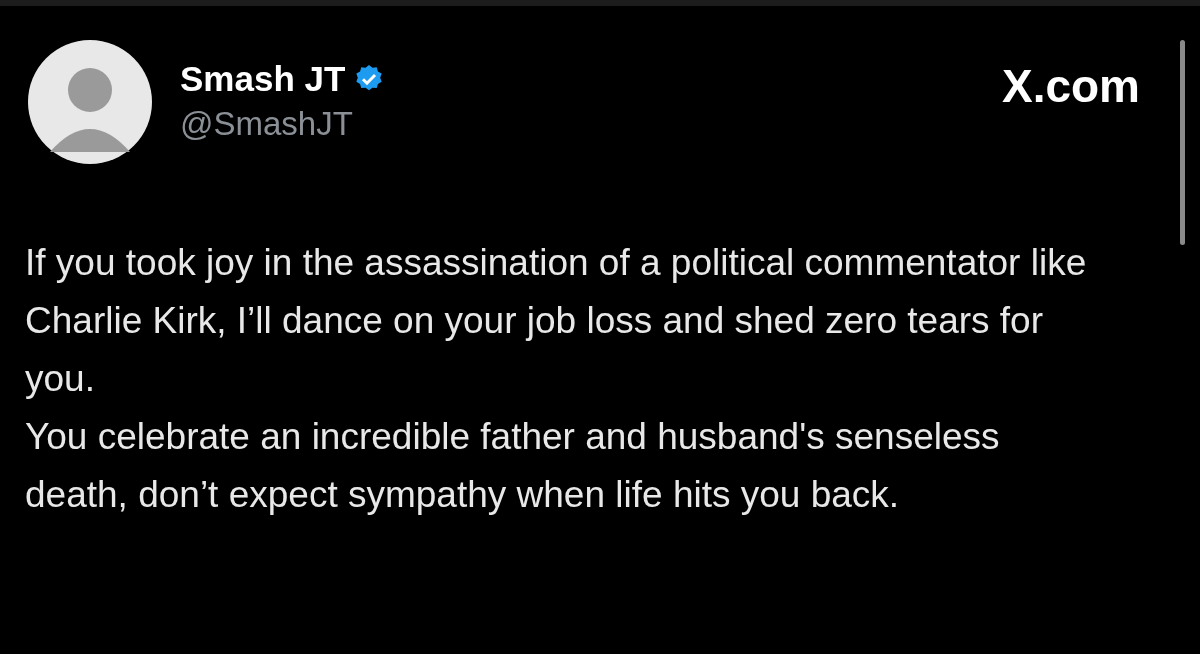 This screenshot has width=1200, height=654. Describe the element at coordinates (263, 79) in the screenshot. I see `author-name: Smash JT` at that location.